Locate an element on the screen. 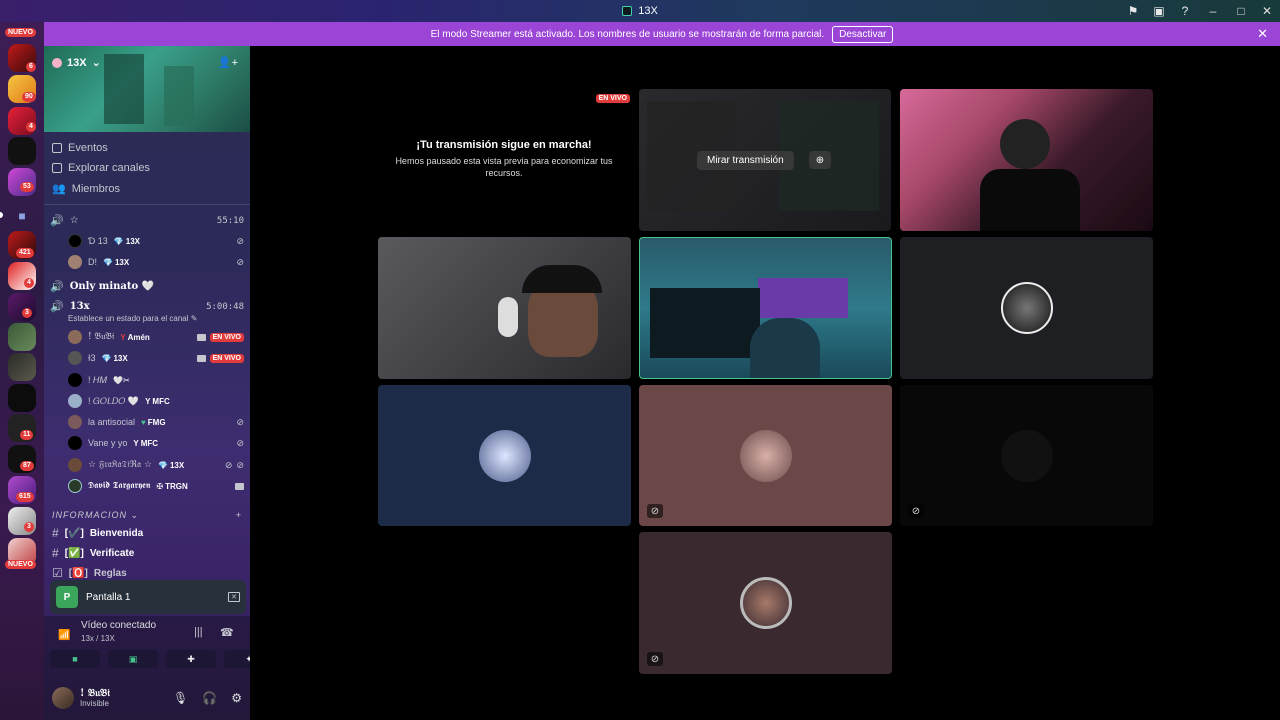 This screenshot has width=1280, height=720. deafen-icon: ⊘ is located at coordinates (240, 261).